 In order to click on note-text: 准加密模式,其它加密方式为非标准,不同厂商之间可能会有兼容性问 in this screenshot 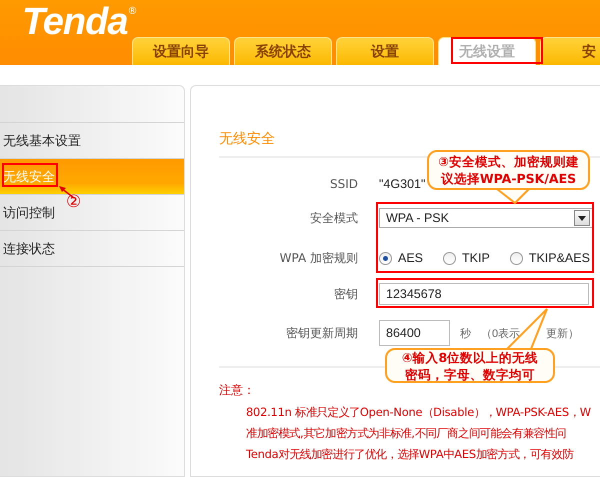, I will do `click(407, 433)`.